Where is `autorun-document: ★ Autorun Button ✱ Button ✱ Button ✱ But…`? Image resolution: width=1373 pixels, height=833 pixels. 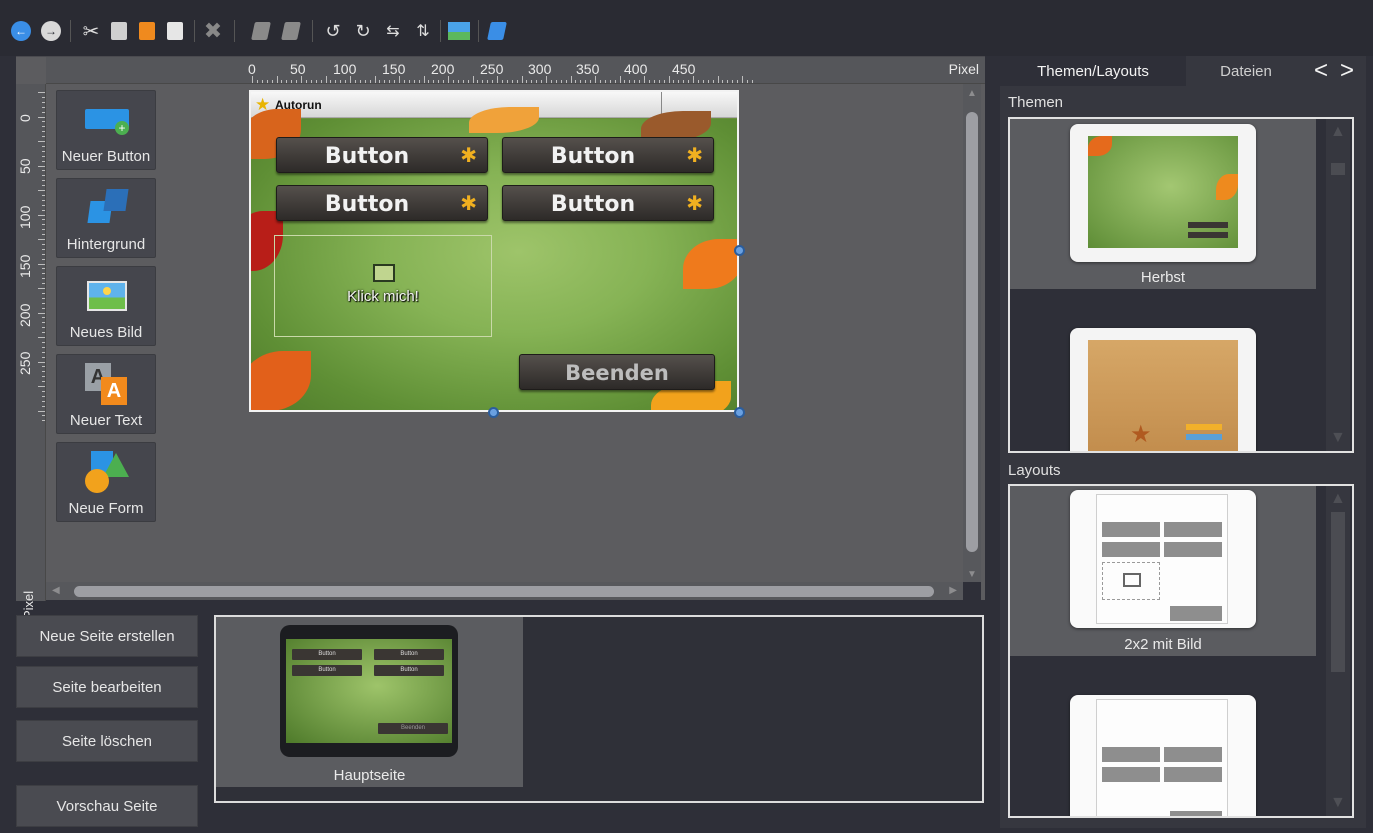
autorun-document: ★ Autorun Button ✱ Button ✱ Button ✱ But… is located at coordinates (494, 251).